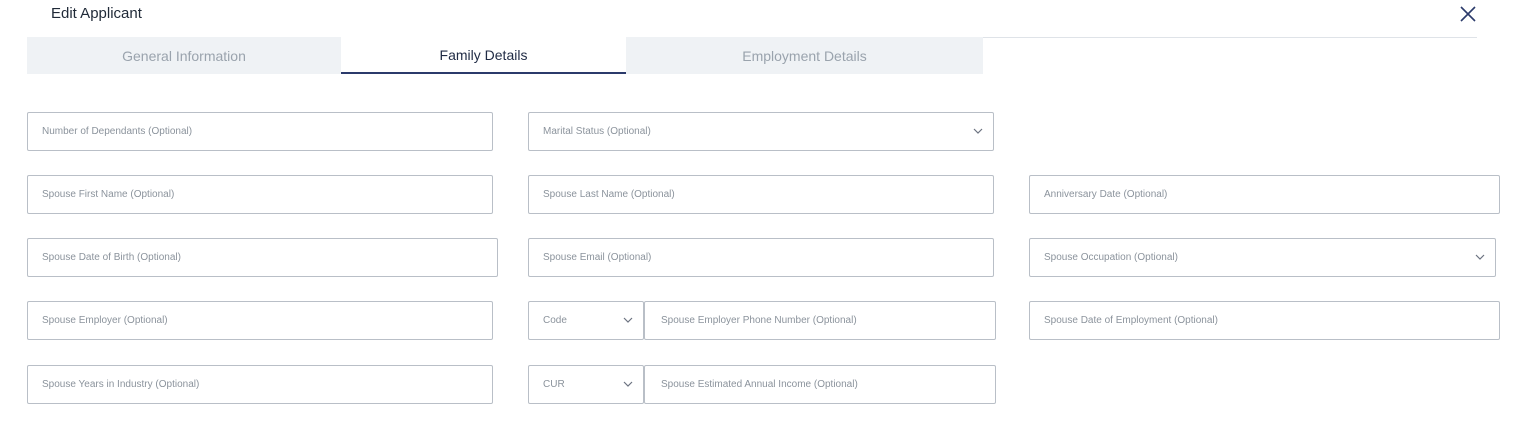 The width and height of the screenshot is (1519, 425). Describe the element at coordinates (555, 320) in the screenshot. I see `phone-code-label: Code` at that location.